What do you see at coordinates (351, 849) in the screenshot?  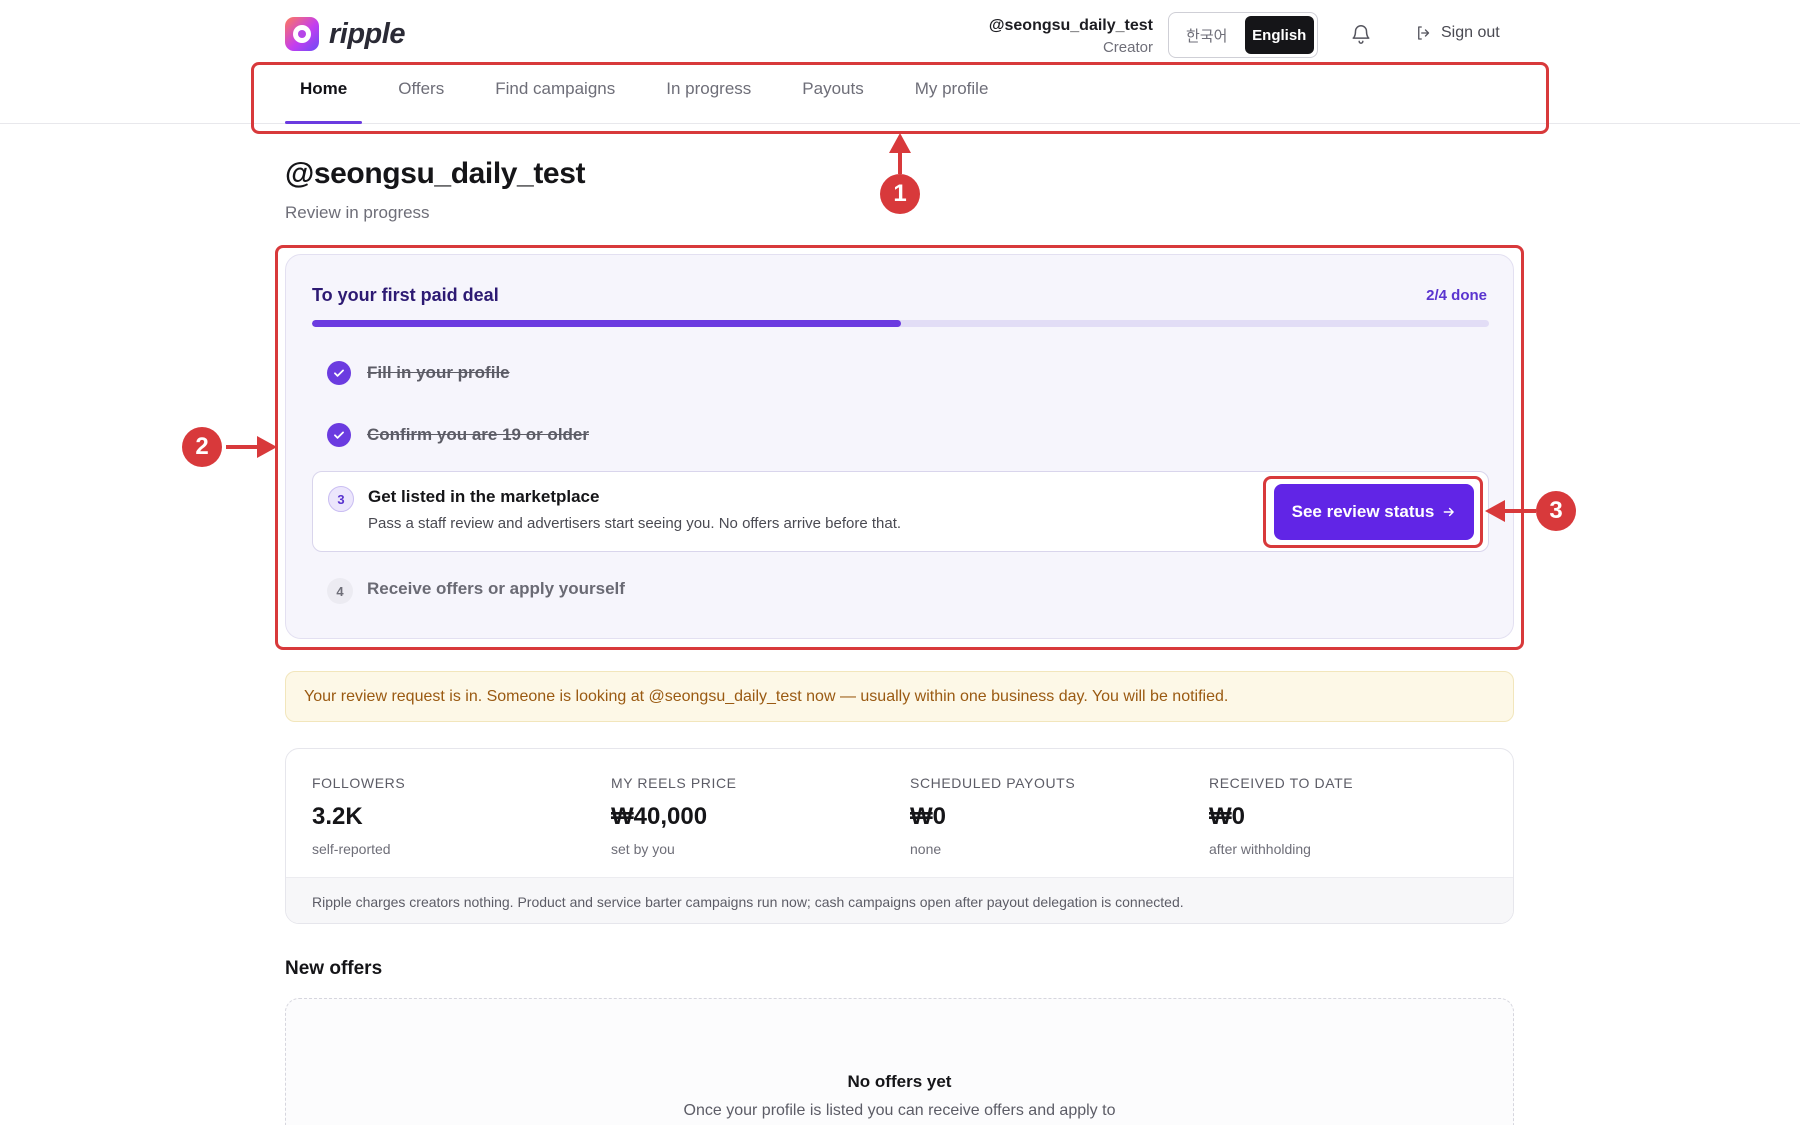 I see `stat-note: self-reported` at bounding box center [351, 849].